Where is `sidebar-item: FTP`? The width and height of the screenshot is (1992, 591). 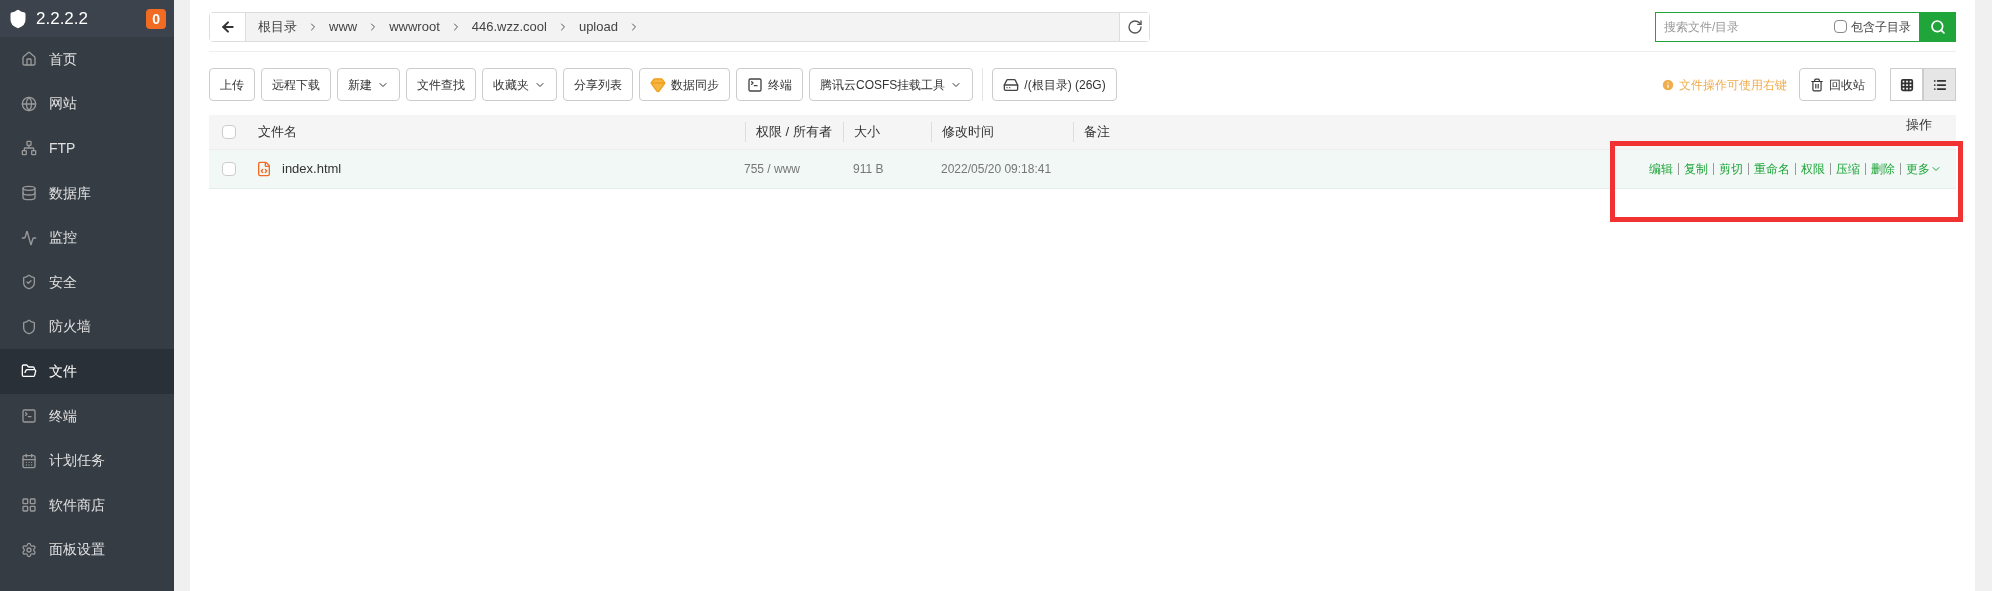 sidebar-item: FTP is located at coordinates (87, 148).